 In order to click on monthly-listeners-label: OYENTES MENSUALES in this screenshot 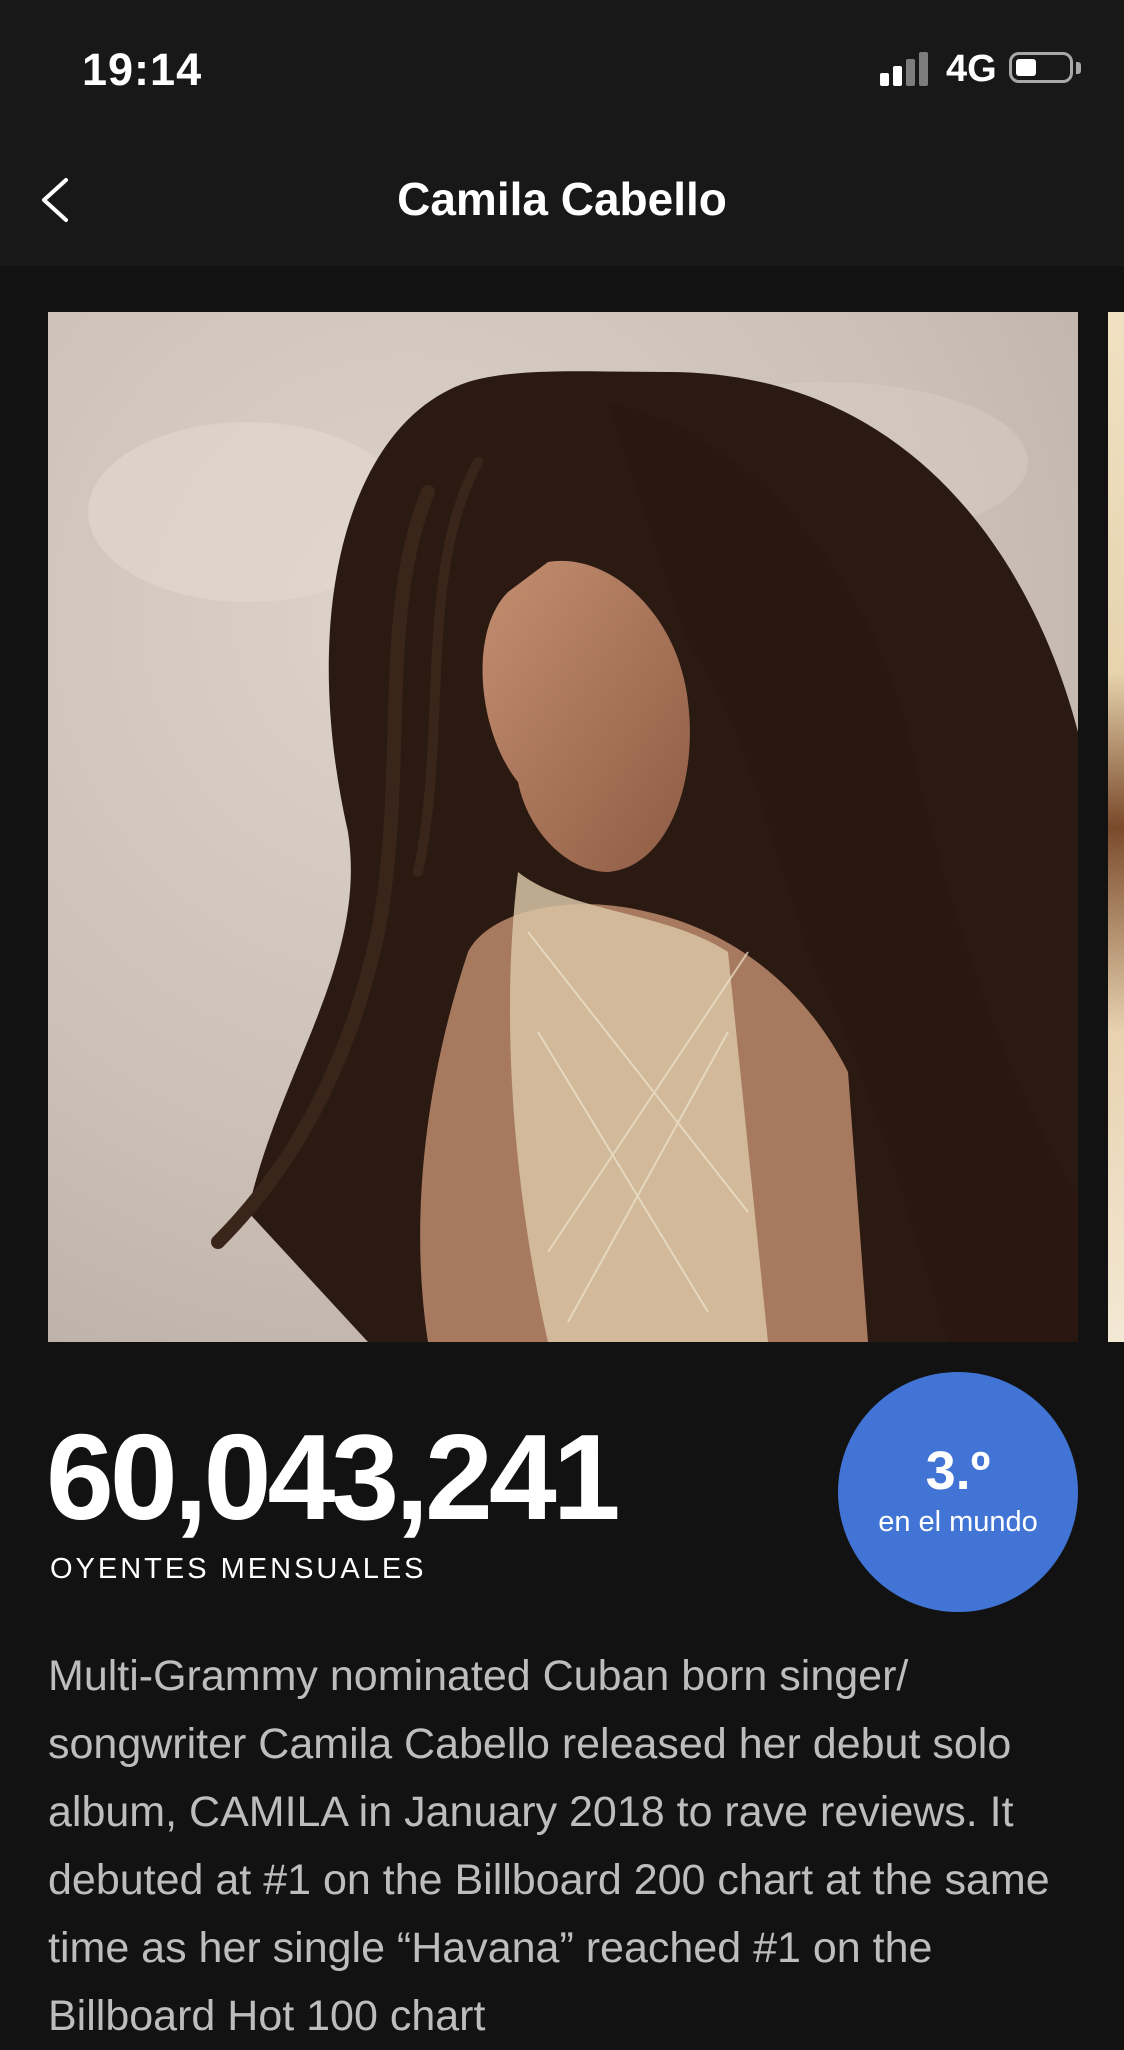, I will do `click(238, 1569)`.